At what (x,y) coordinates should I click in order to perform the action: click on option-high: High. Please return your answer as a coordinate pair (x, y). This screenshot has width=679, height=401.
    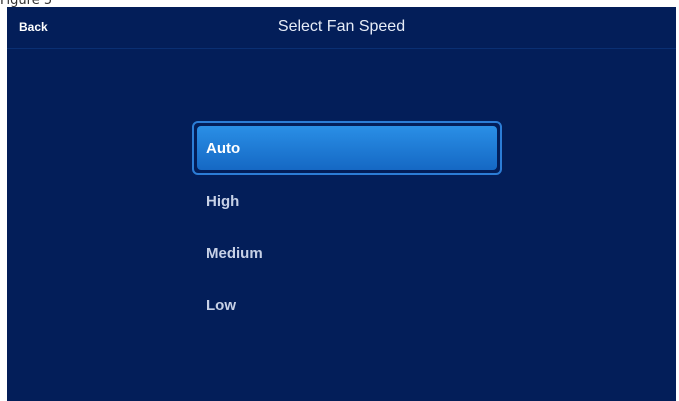
    Looking at the image, I should click on (347, 201).